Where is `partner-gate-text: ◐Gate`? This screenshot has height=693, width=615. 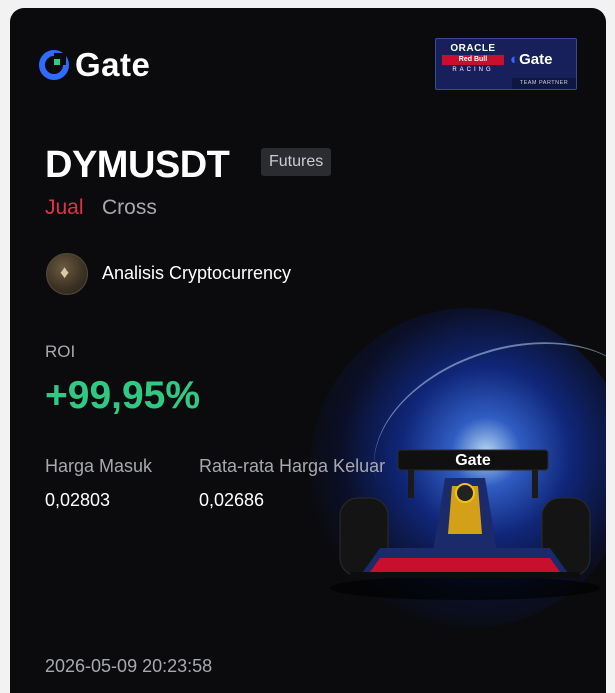
partner-gate-text: ◐Gate is located at coordinates (531, 59).